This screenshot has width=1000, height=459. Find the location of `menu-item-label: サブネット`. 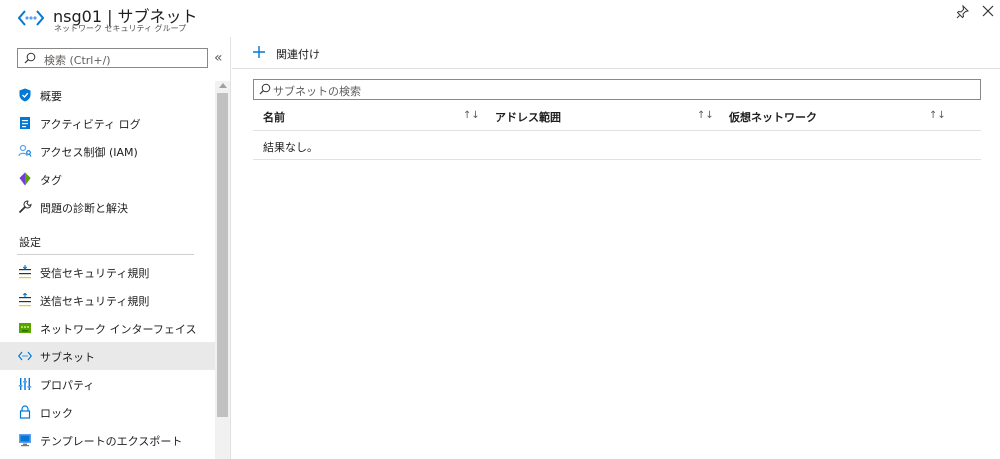

menu-item-label: サブネット is located at coordinates (67, 357).